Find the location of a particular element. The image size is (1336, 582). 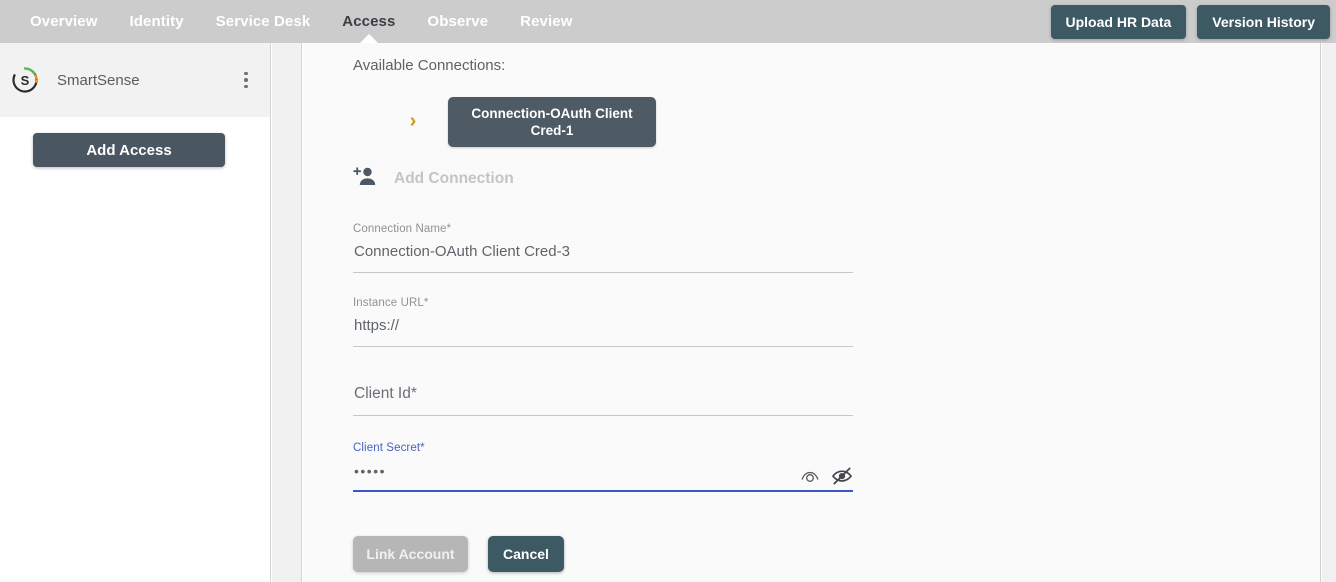

tab-overview: Overview is located at coordinates (64, 21).